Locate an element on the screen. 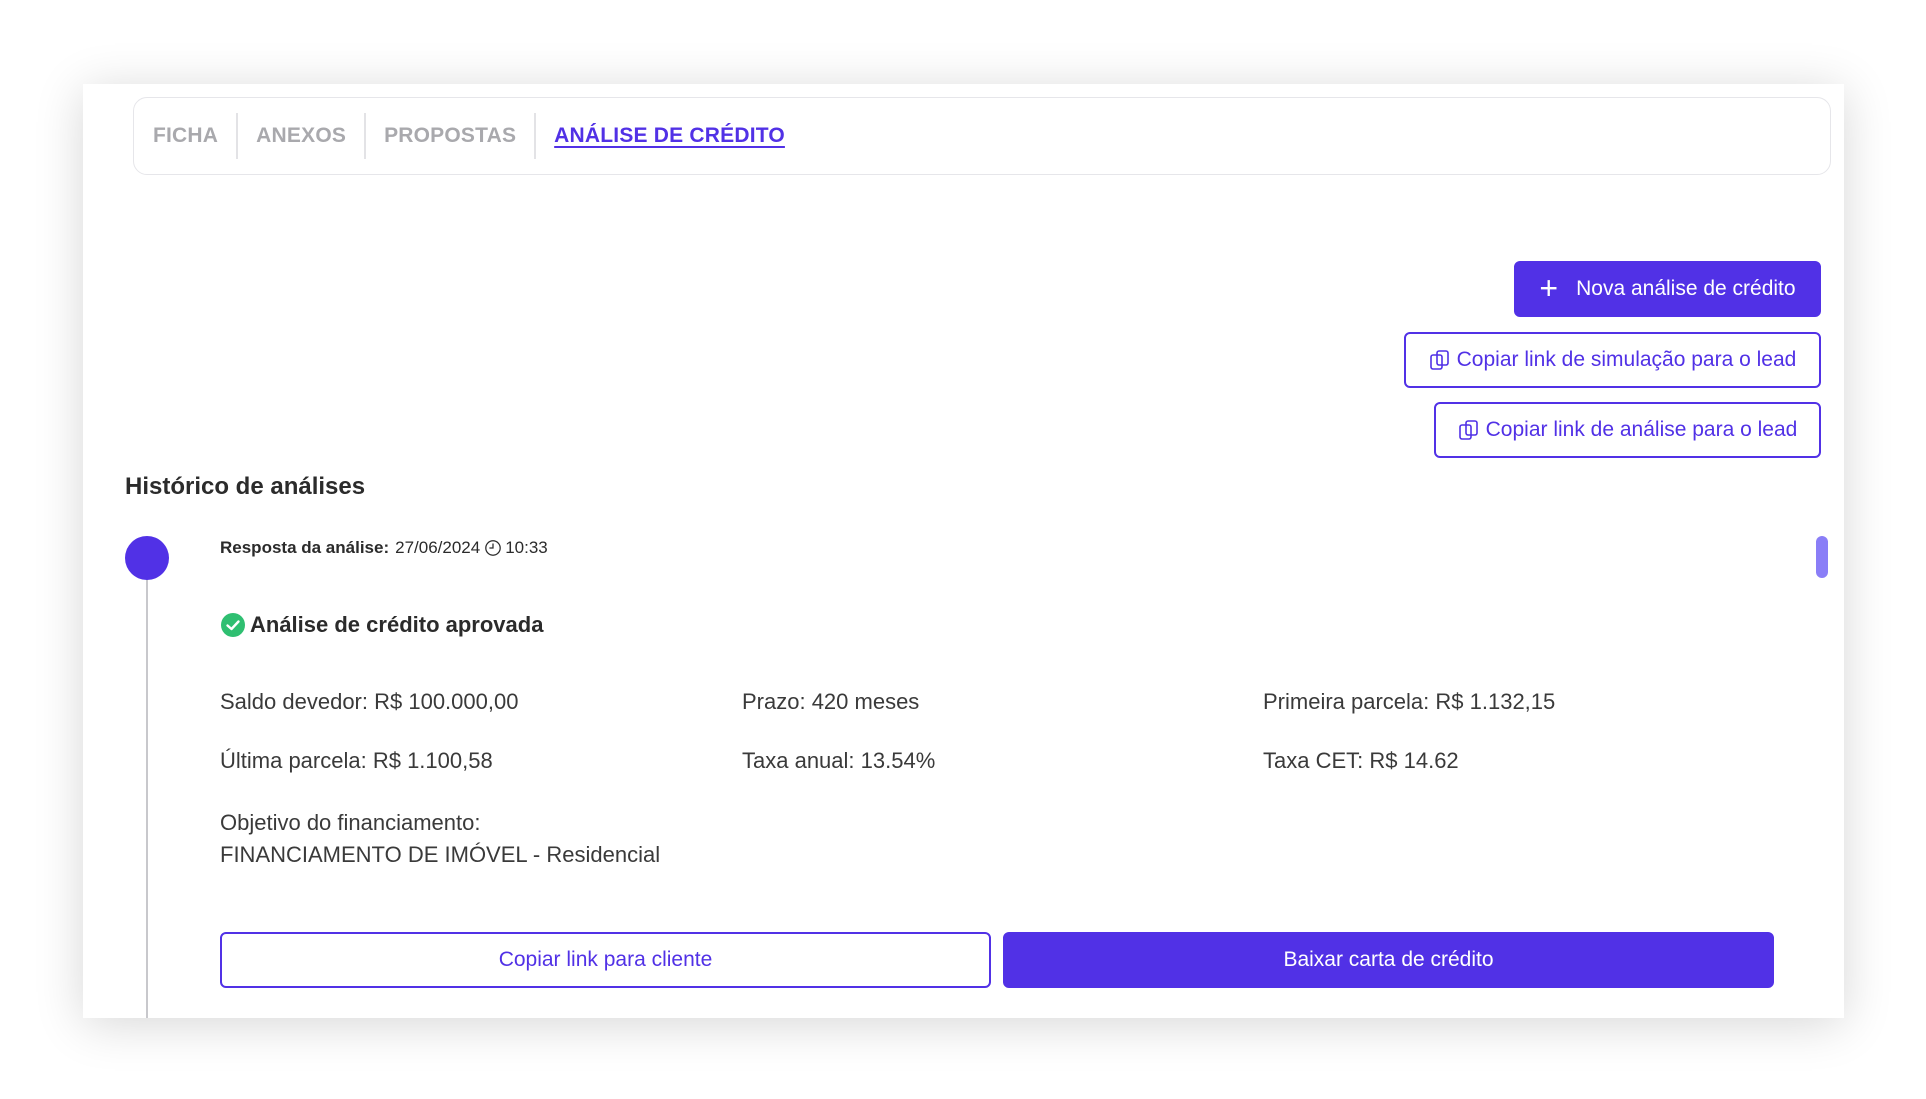 Image resolution: width=1926 pixels, height=1099 pixels. copy-client-link-label: Copiar link para cliente is located at coordinates (605, 959).